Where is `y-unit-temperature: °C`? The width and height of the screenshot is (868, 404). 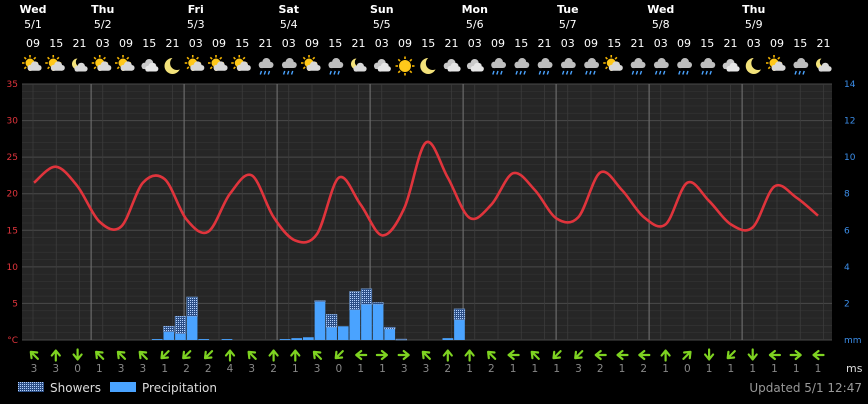 y-unit-temperature: °C is located at coordinates (12, 341).